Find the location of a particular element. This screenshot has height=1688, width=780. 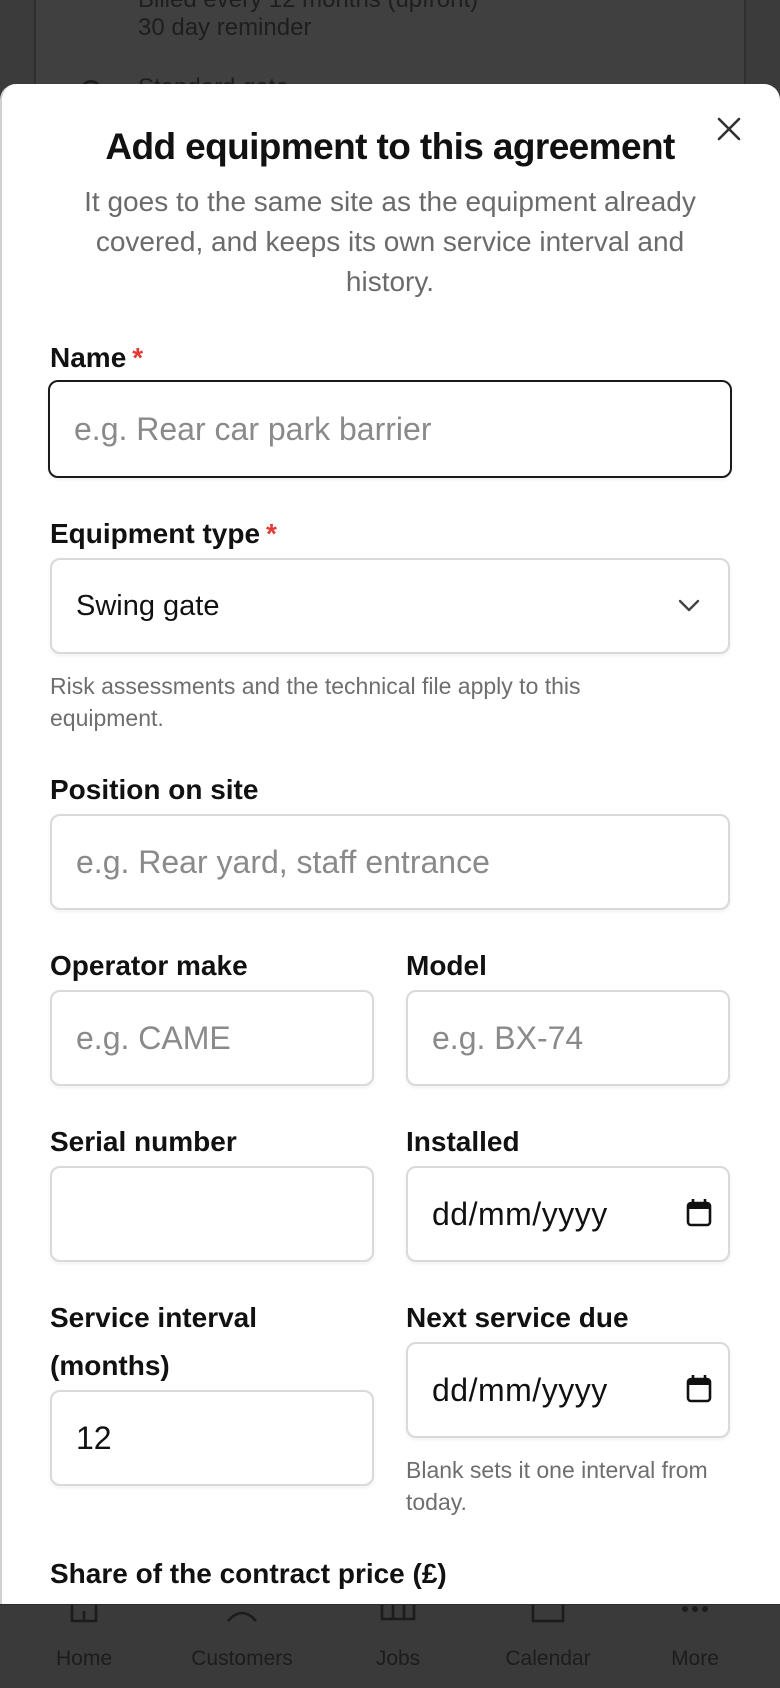

name-label: Name * is located at coordinates (96, 358).